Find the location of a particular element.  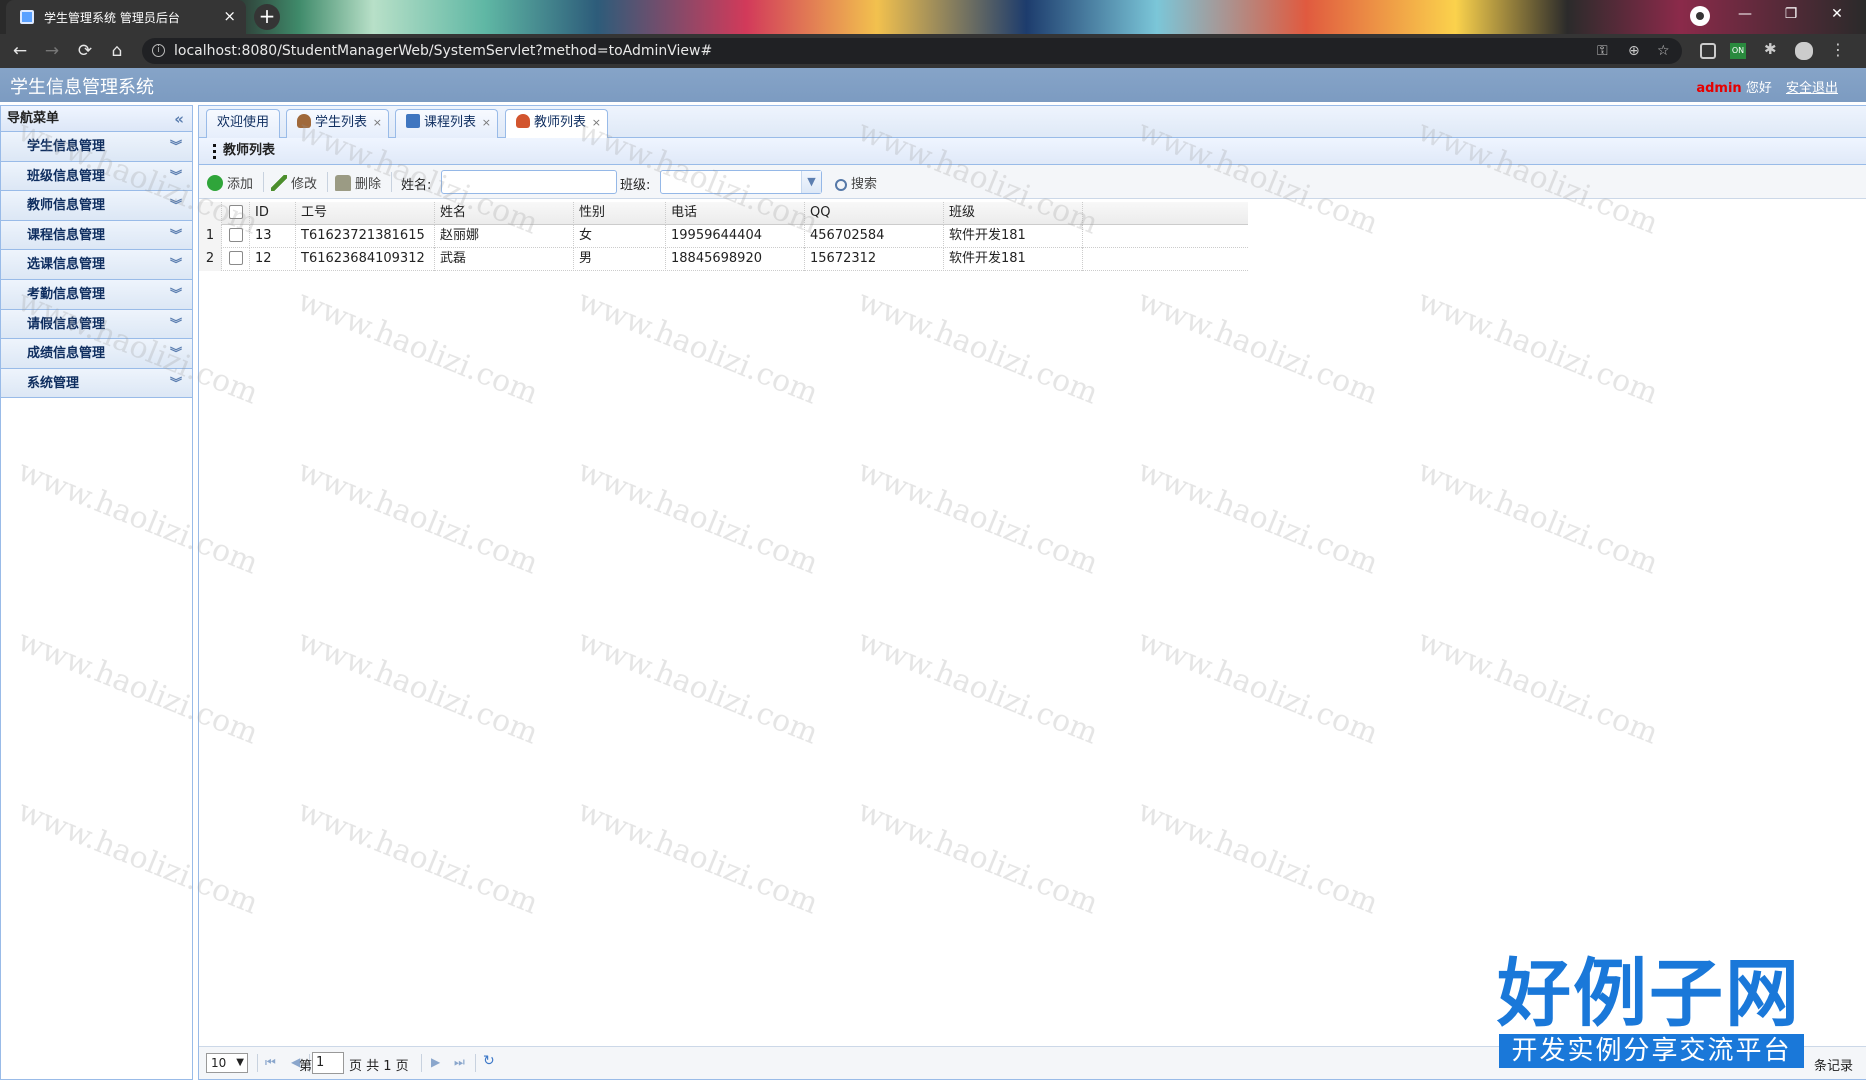

favicon-icon is located at coordinates (27, 17).